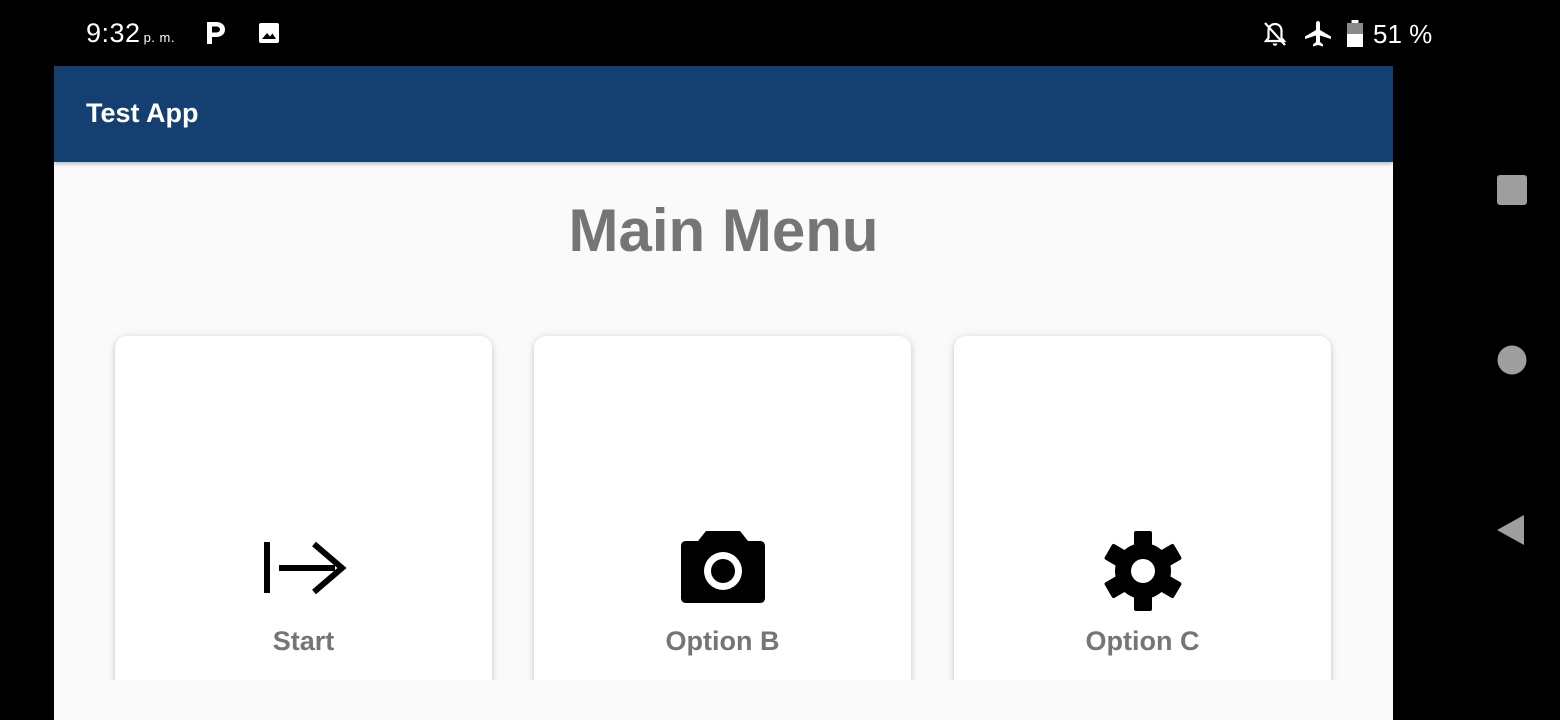 The width and height of the screenshot is (1560, 720). I want to click on start-arrow-icon, so click(305, 568).